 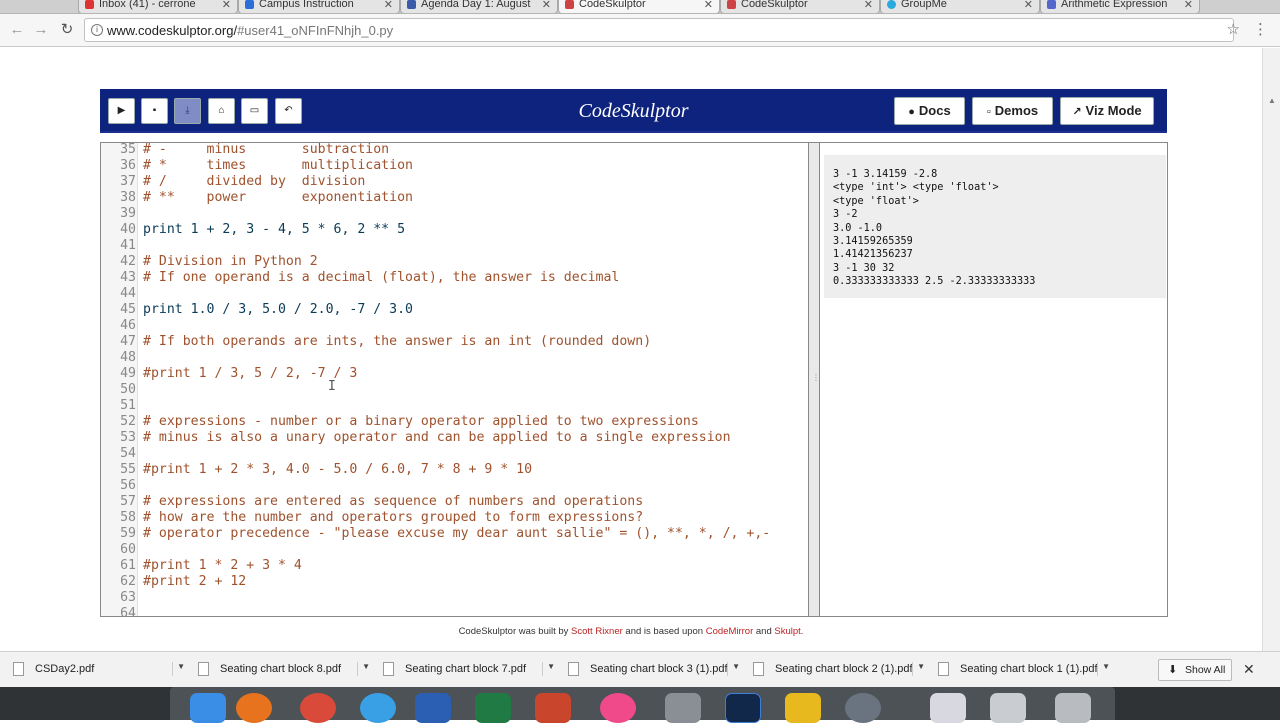 I want to click on code-line: 48, so click(x=451, y=358).